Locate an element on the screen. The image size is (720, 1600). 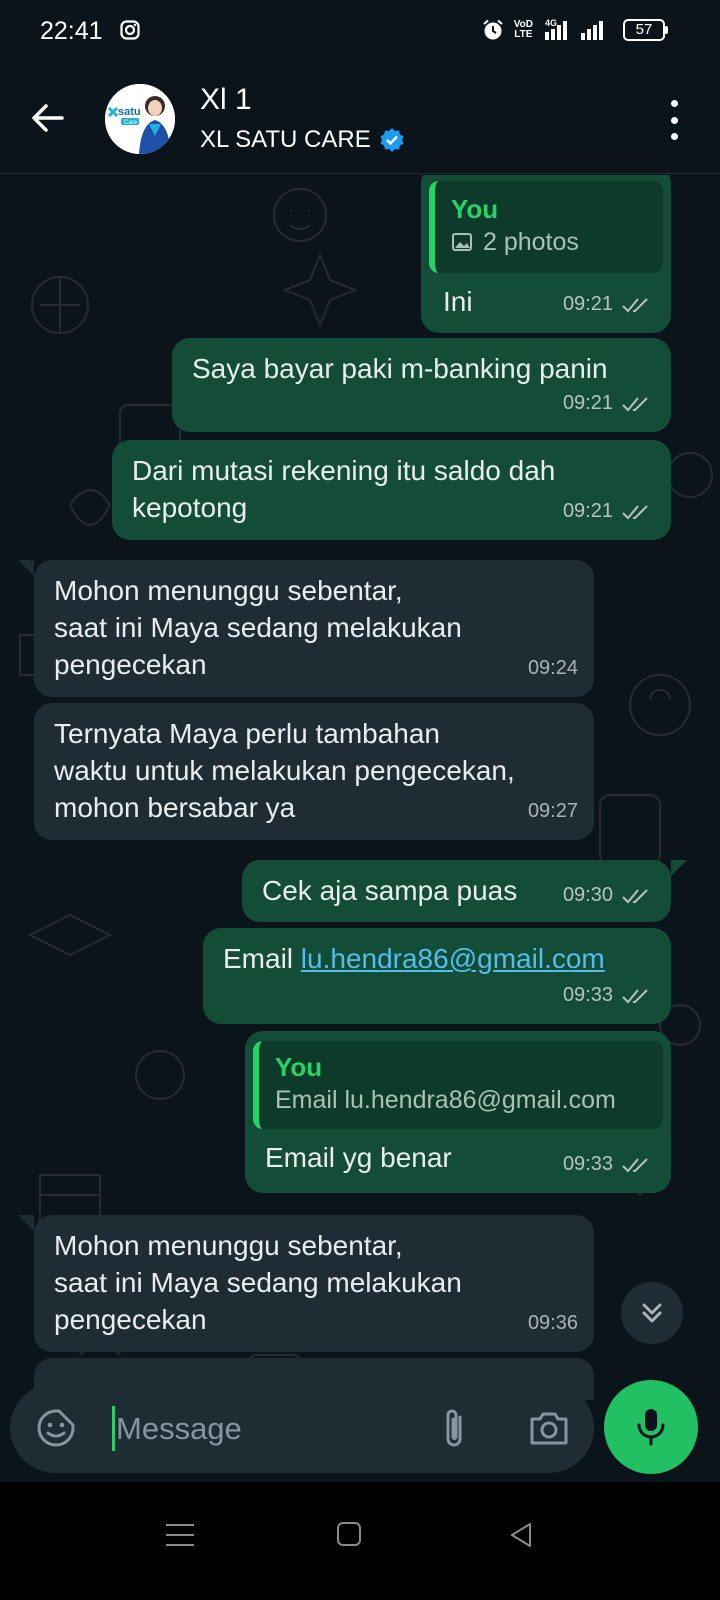
system-nav-bar is located at coordinates (360, 1541).